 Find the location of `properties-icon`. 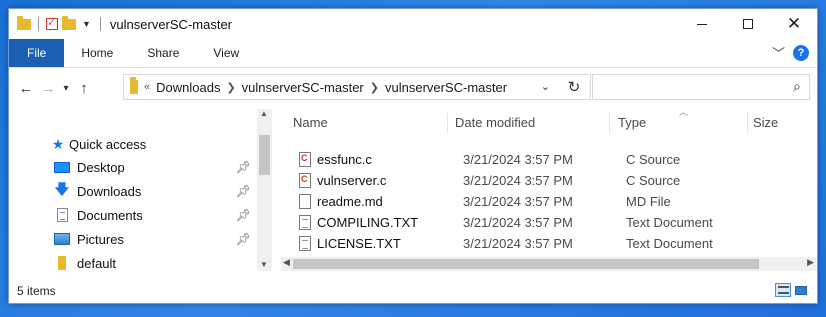

properties-icon is located at coordinates (52, 23).